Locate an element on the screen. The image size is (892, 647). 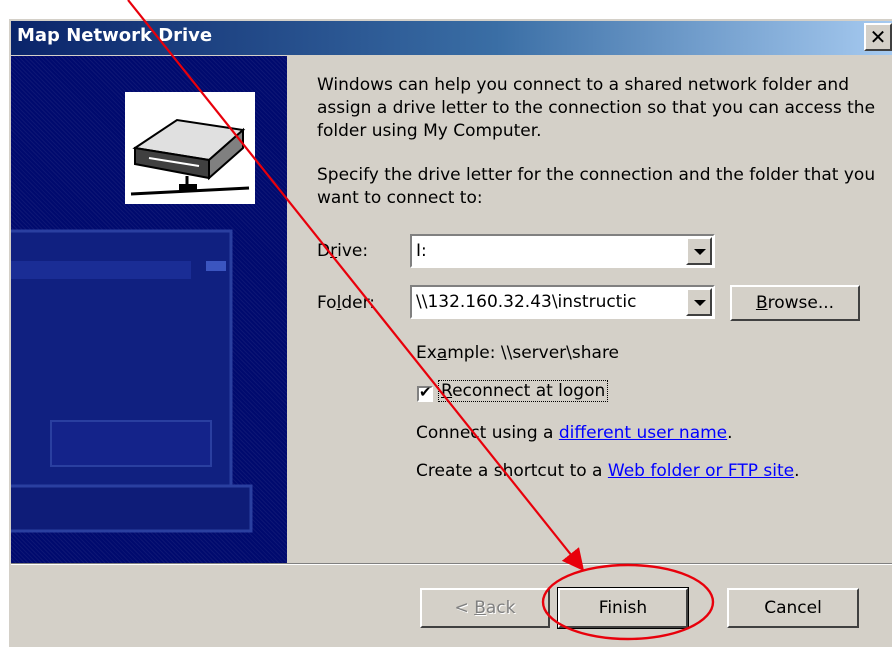
close-icon: ✕ is located at coordinates (878, 37).